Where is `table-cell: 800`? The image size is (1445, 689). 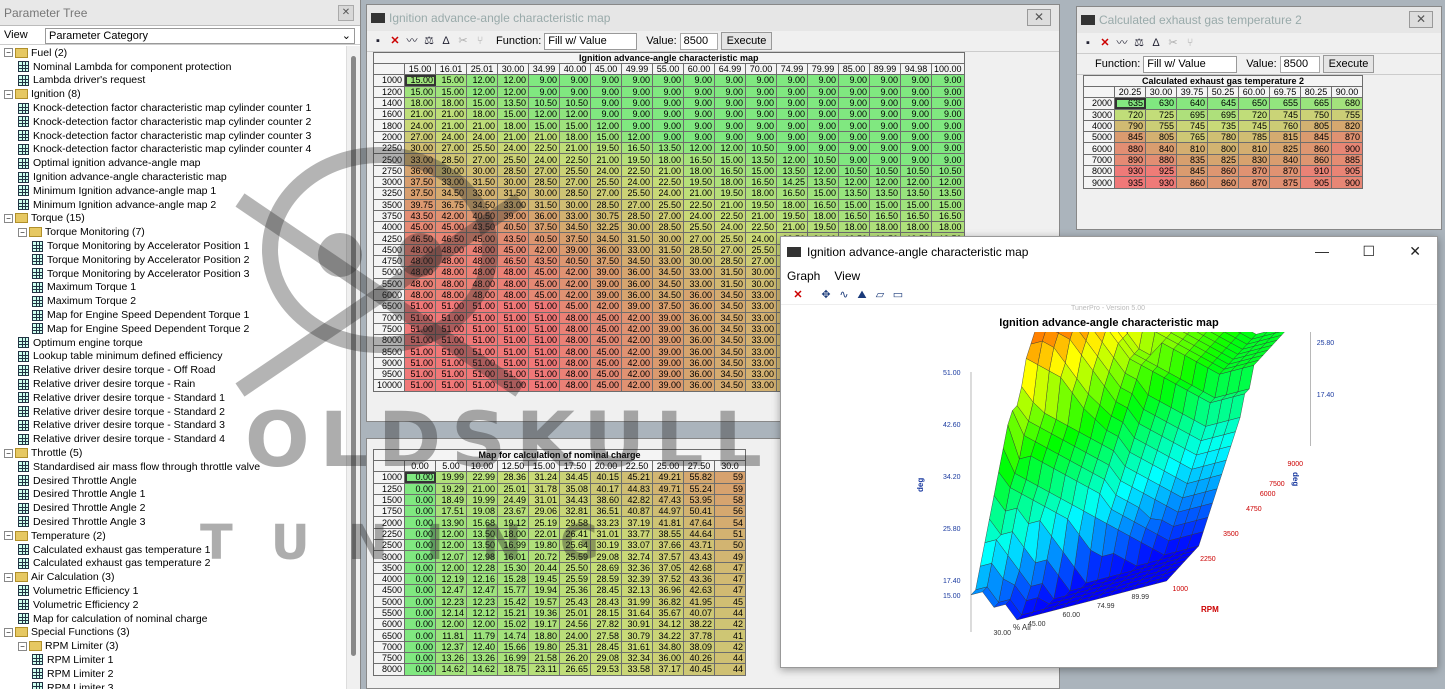
table-cell: 800 is located at coordinates (1223, 148).